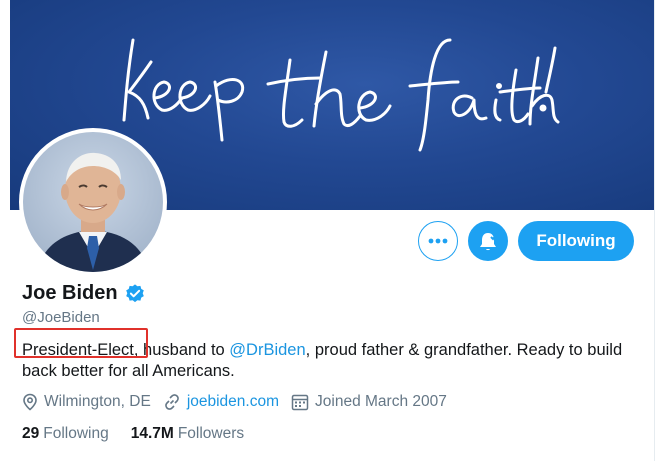 The width and height of the screenshot is (664, 461). I want to click on following-button: Following, so click(576, 241).